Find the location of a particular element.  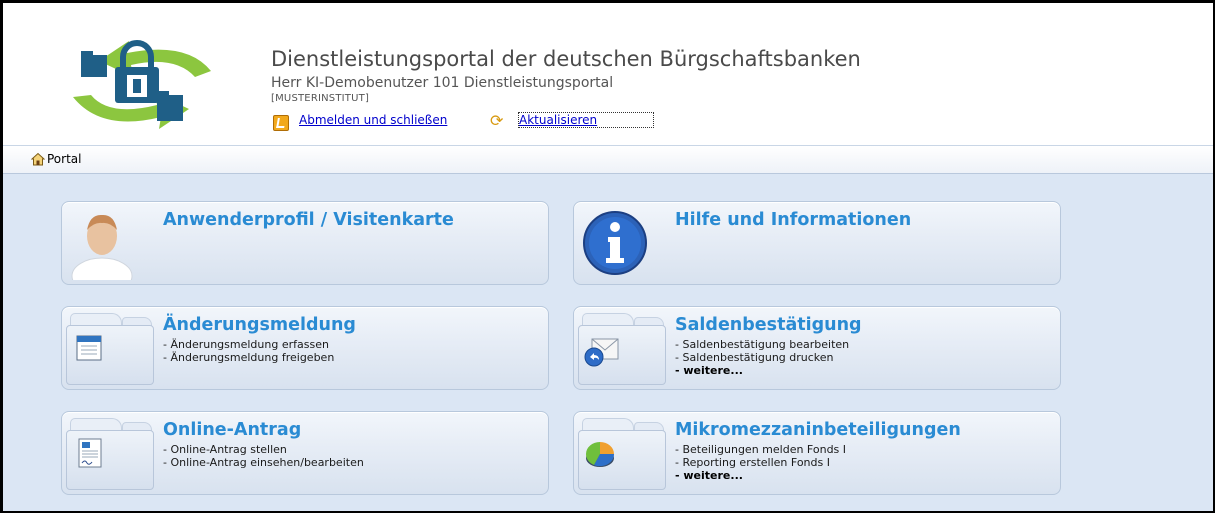

tile-link-bearbeiten: - Saldenbestätigung bearbeiten is located at coordinates (762, 344).